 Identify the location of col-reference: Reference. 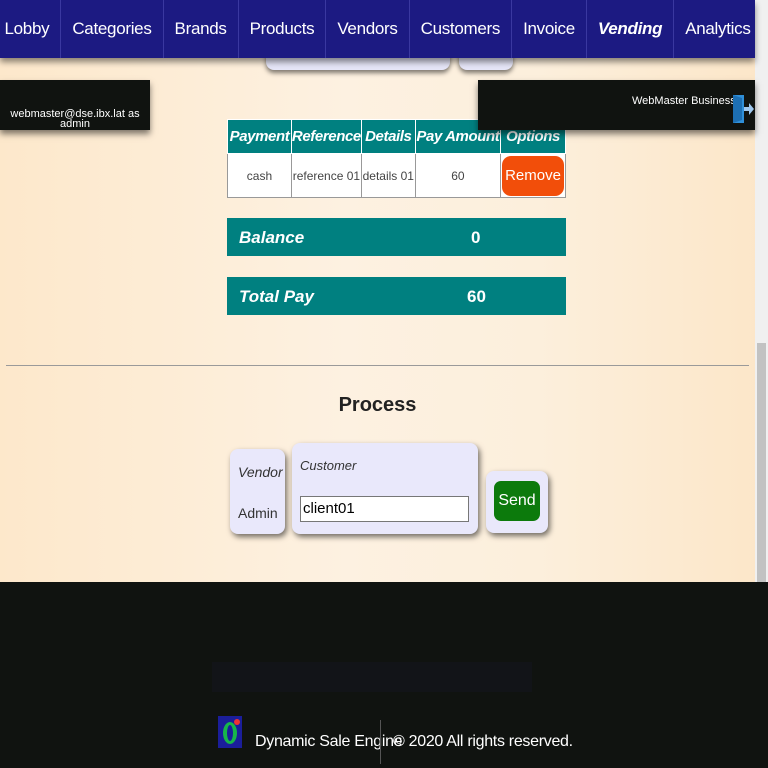
(326, 136).